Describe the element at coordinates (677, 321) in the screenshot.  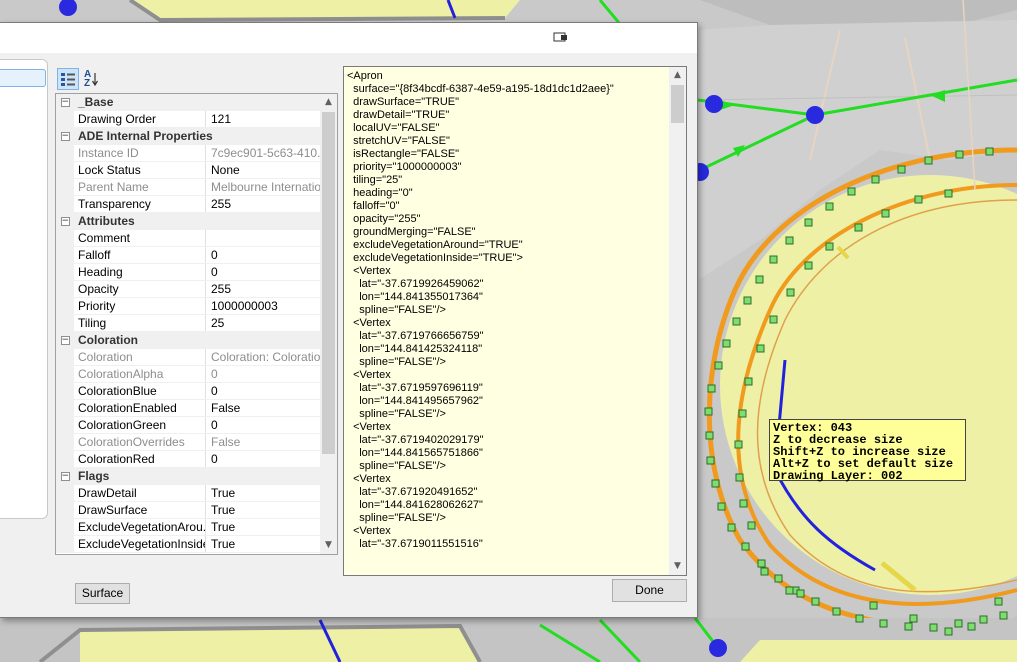
I see `xml-scrollbar: ▲ ▼` at that location.